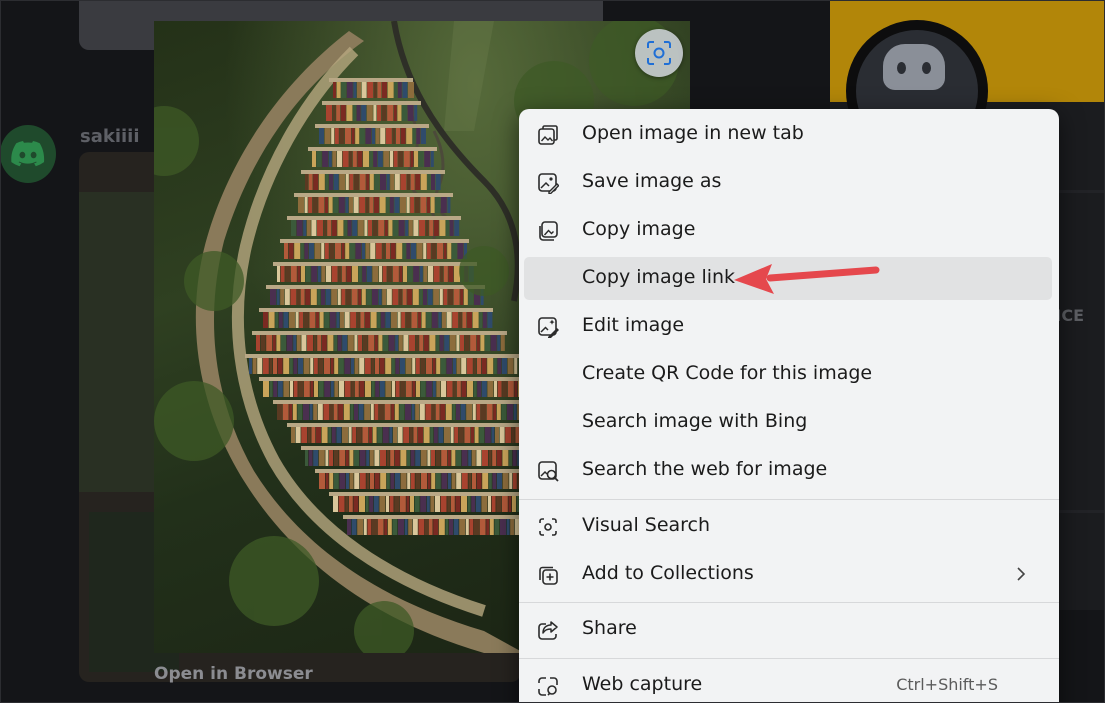  Describe the element at coordinates (788, 526) in the screenshot. I see `menu-item-visual-search: Visual Search` at that location.